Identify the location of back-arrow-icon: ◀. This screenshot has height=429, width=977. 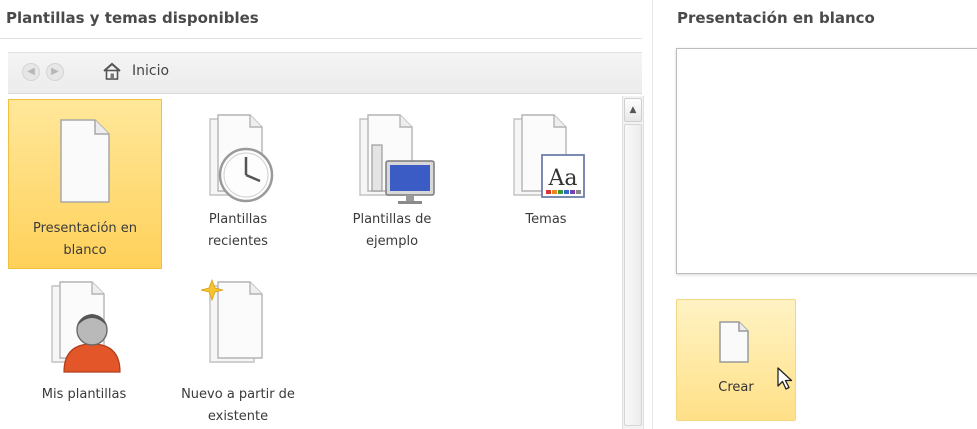
(31, 72).